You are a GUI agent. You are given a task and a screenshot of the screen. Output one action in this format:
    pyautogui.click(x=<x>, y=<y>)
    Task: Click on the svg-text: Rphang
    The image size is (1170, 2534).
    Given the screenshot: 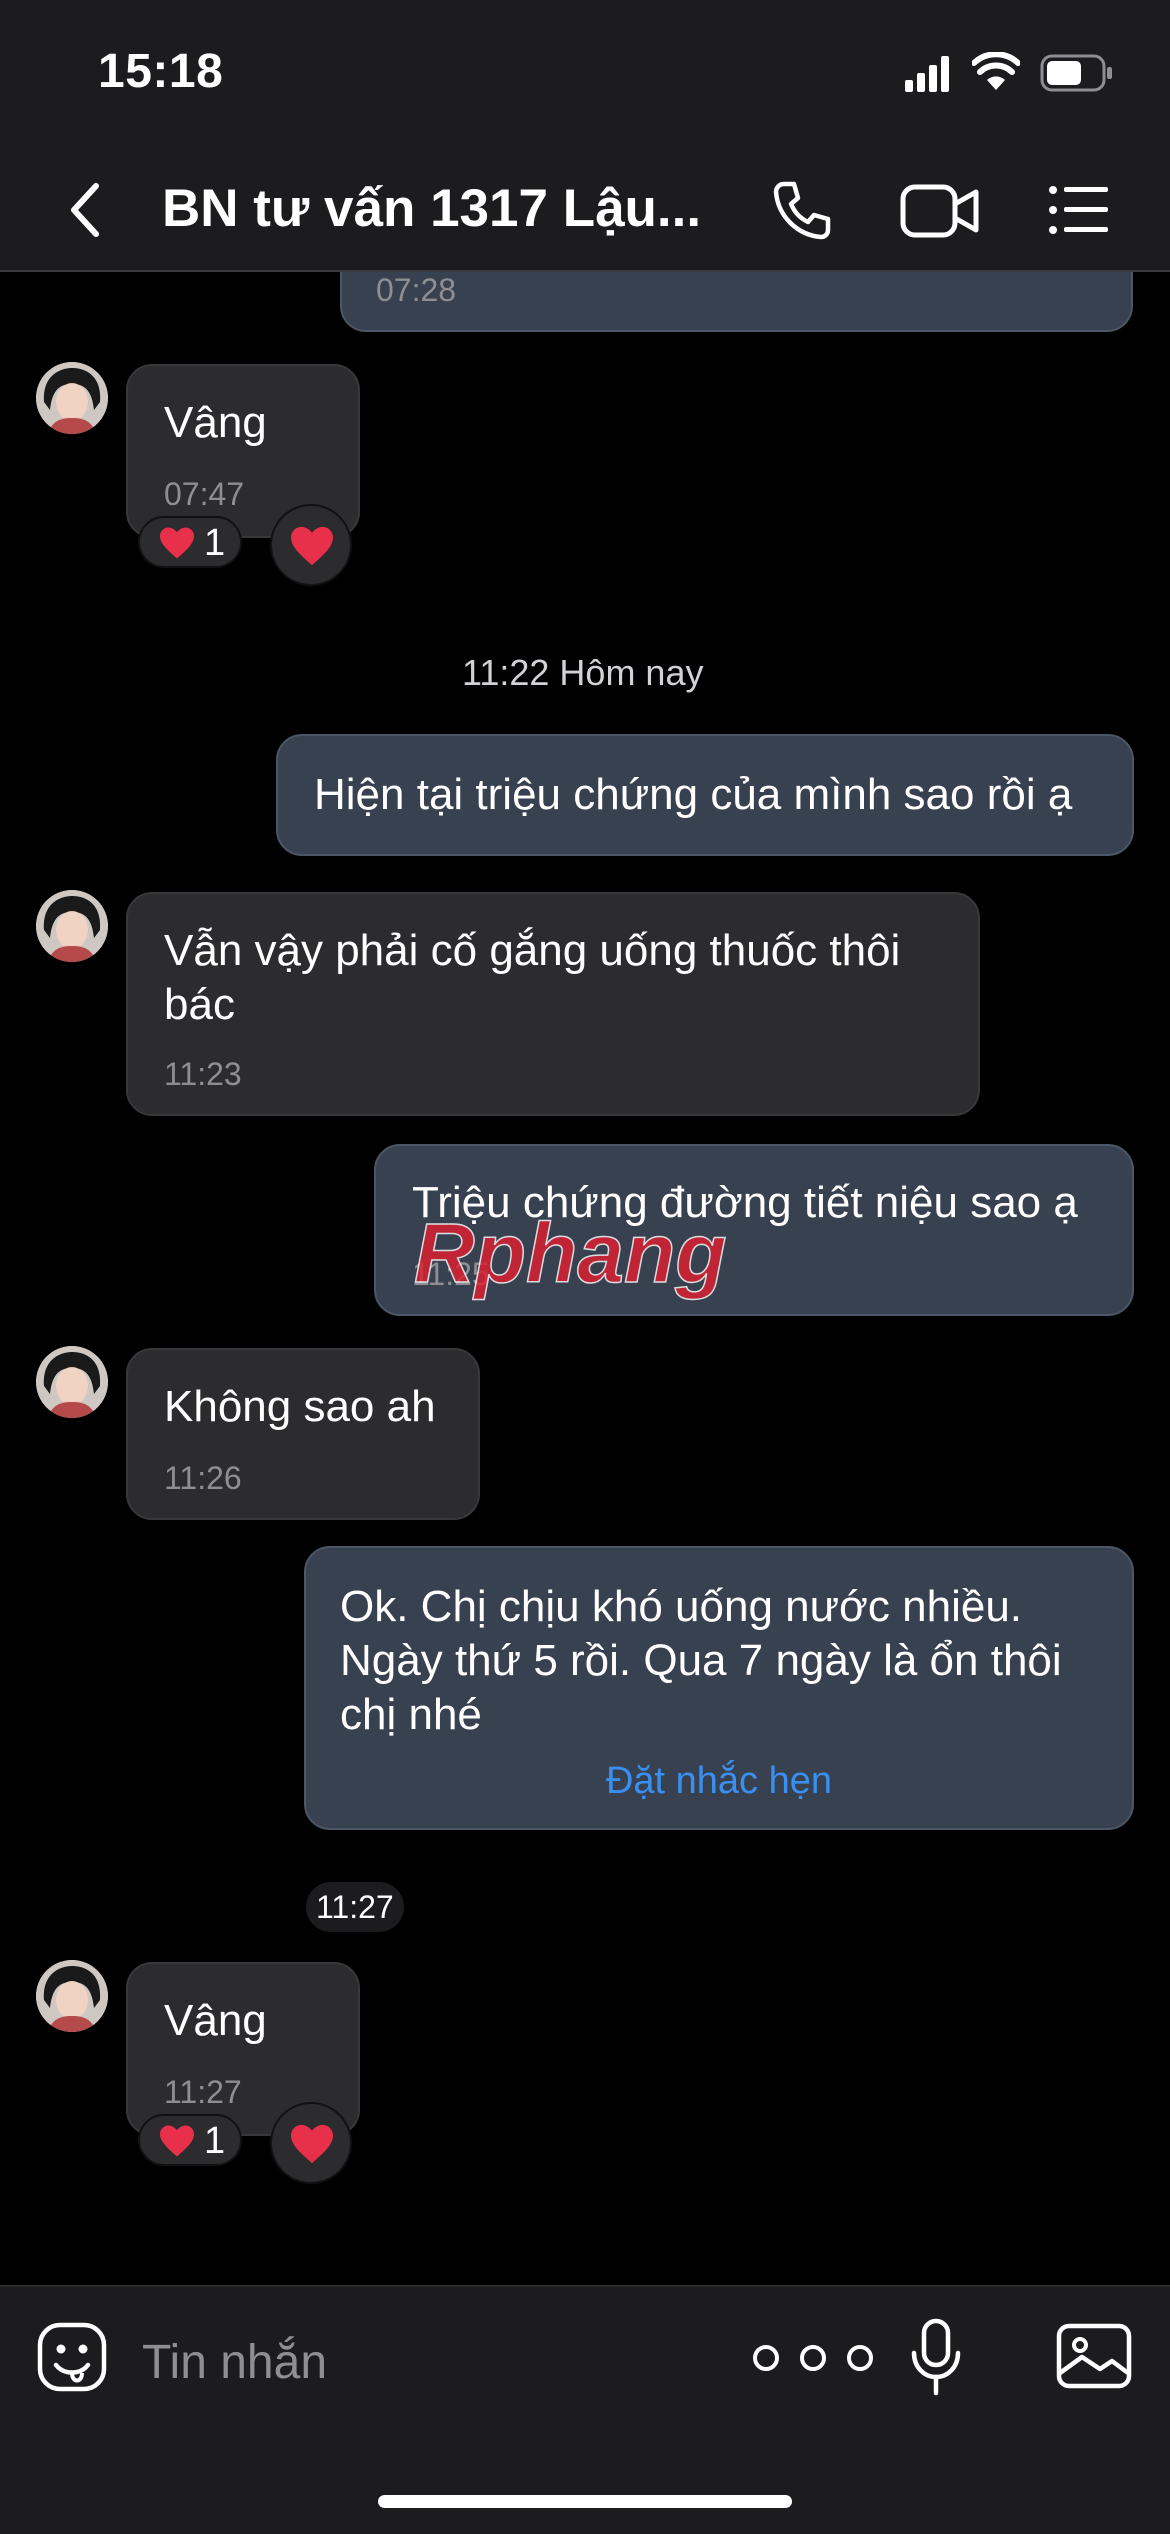 What is the action you would take?
    pyautogui.click(x=570, y=1256)
    